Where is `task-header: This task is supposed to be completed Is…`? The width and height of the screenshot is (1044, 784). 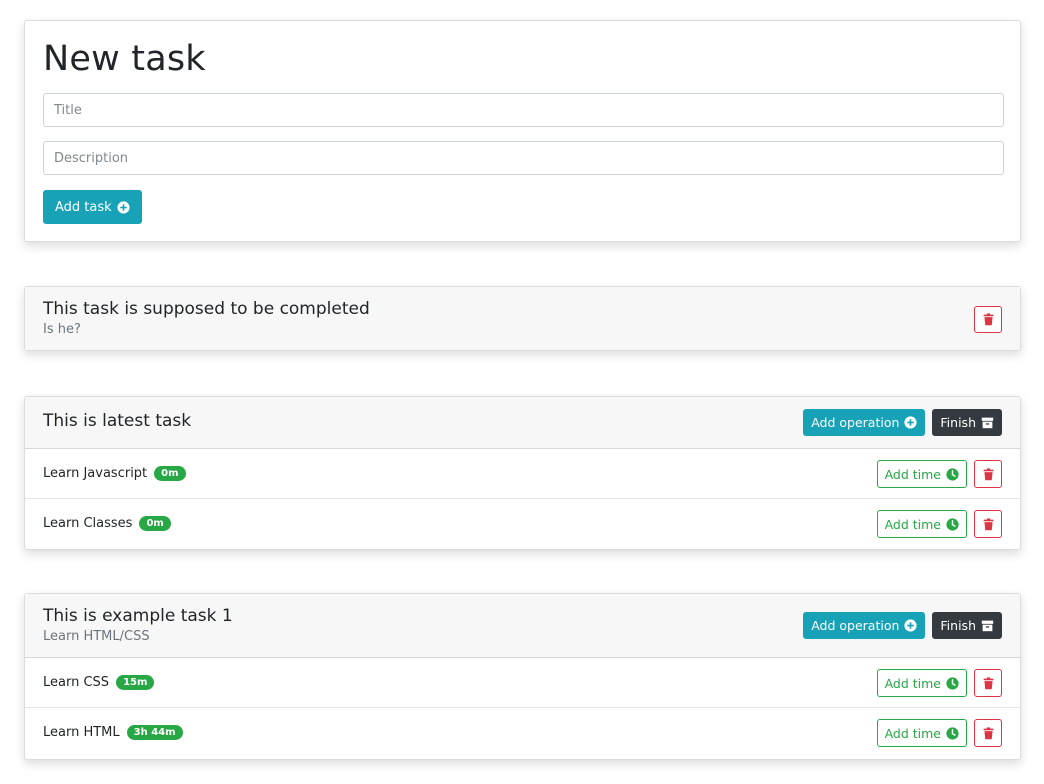
task-header: This task is supposed to be completed Is… is located at coordinates (522, 318).